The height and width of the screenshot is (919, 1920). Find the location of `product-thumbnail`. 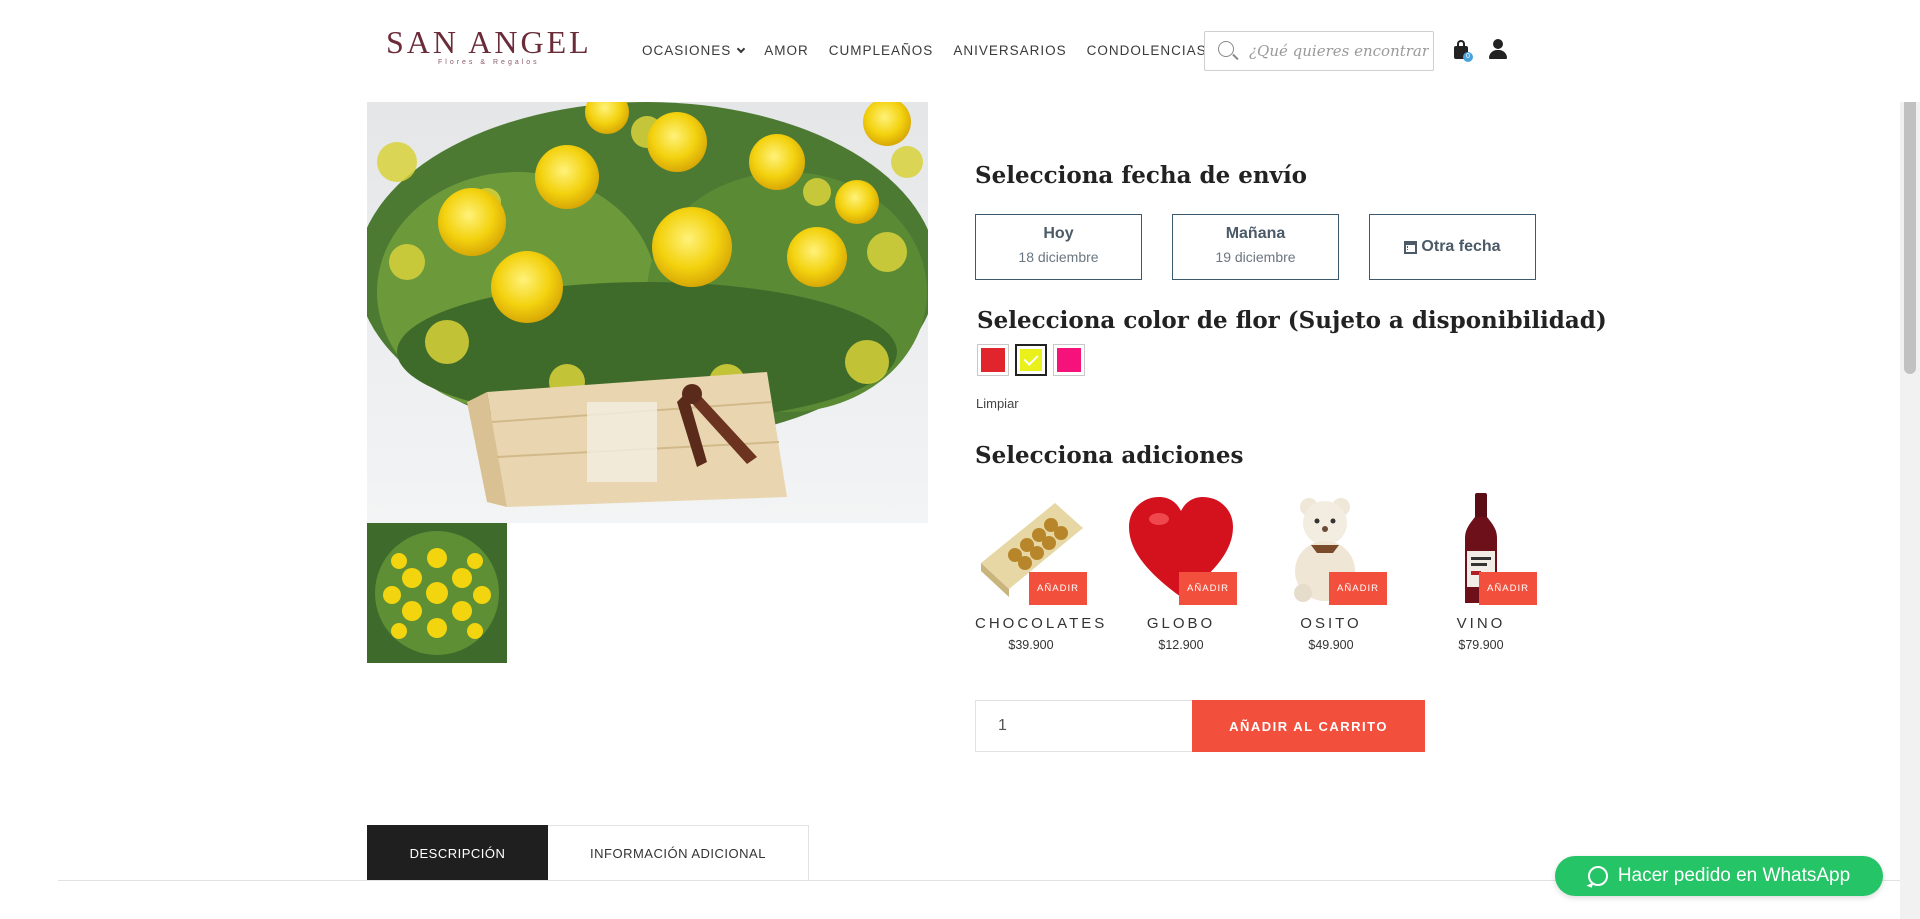

product-thumbnail is located at coordinates (437, 593).